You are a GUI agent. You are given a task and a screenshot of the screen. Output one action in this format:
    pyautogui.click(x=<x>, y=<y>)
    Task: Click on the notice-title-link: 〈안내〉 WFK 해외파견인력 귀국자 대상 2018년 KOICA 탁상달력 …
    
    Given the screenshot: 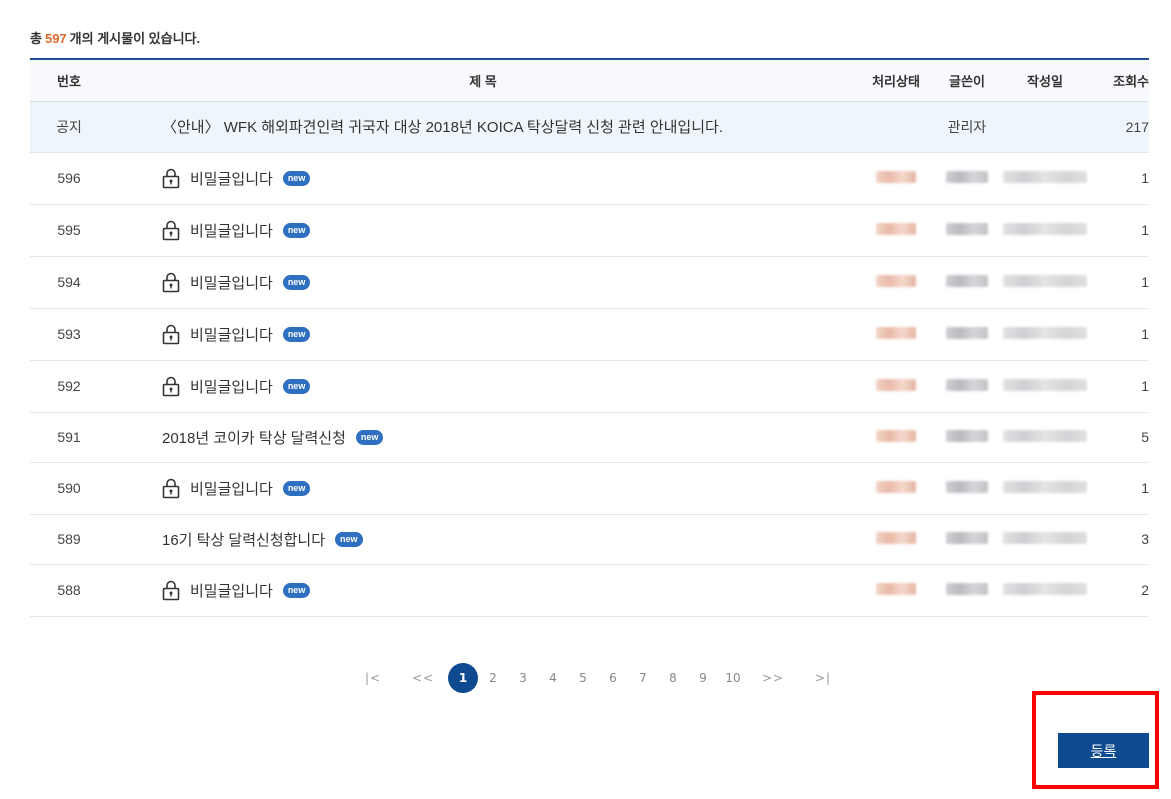 What is the action you would take?
    pyautogui.click(x=483, y=126)
    